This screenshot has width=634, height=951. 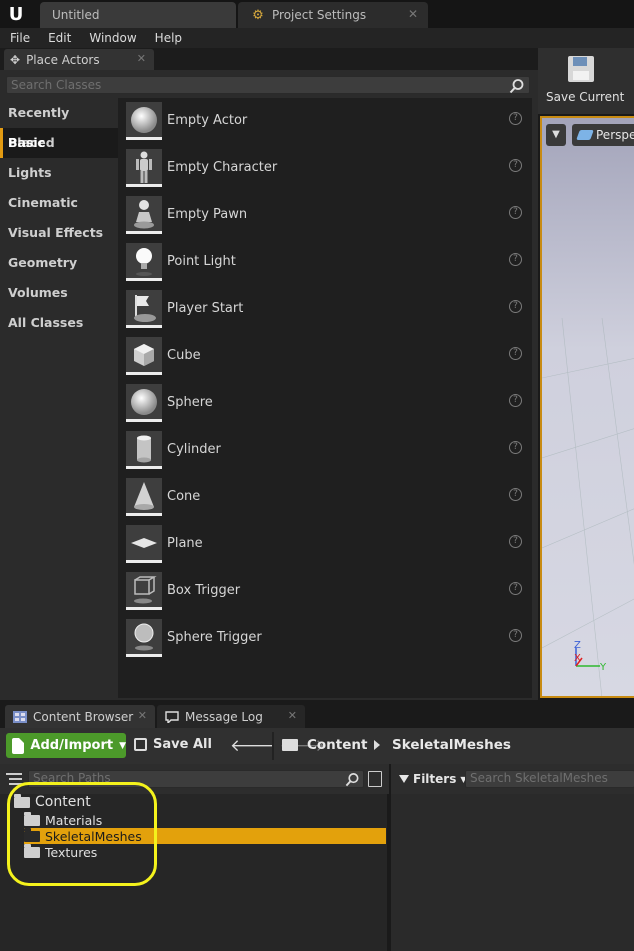 I want to click on save-icon, so click(x=581, y=69).